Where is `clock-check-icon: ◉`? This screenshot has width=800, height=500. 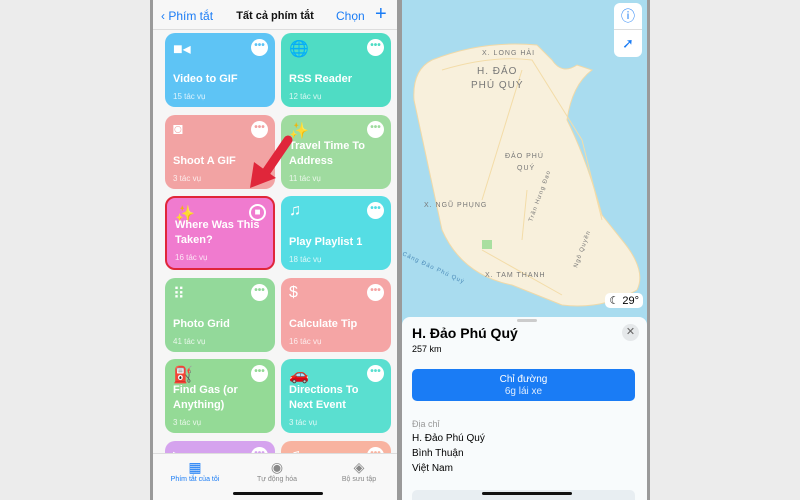 clock-check-icon: ◉ is located at coordinates (277, 467).